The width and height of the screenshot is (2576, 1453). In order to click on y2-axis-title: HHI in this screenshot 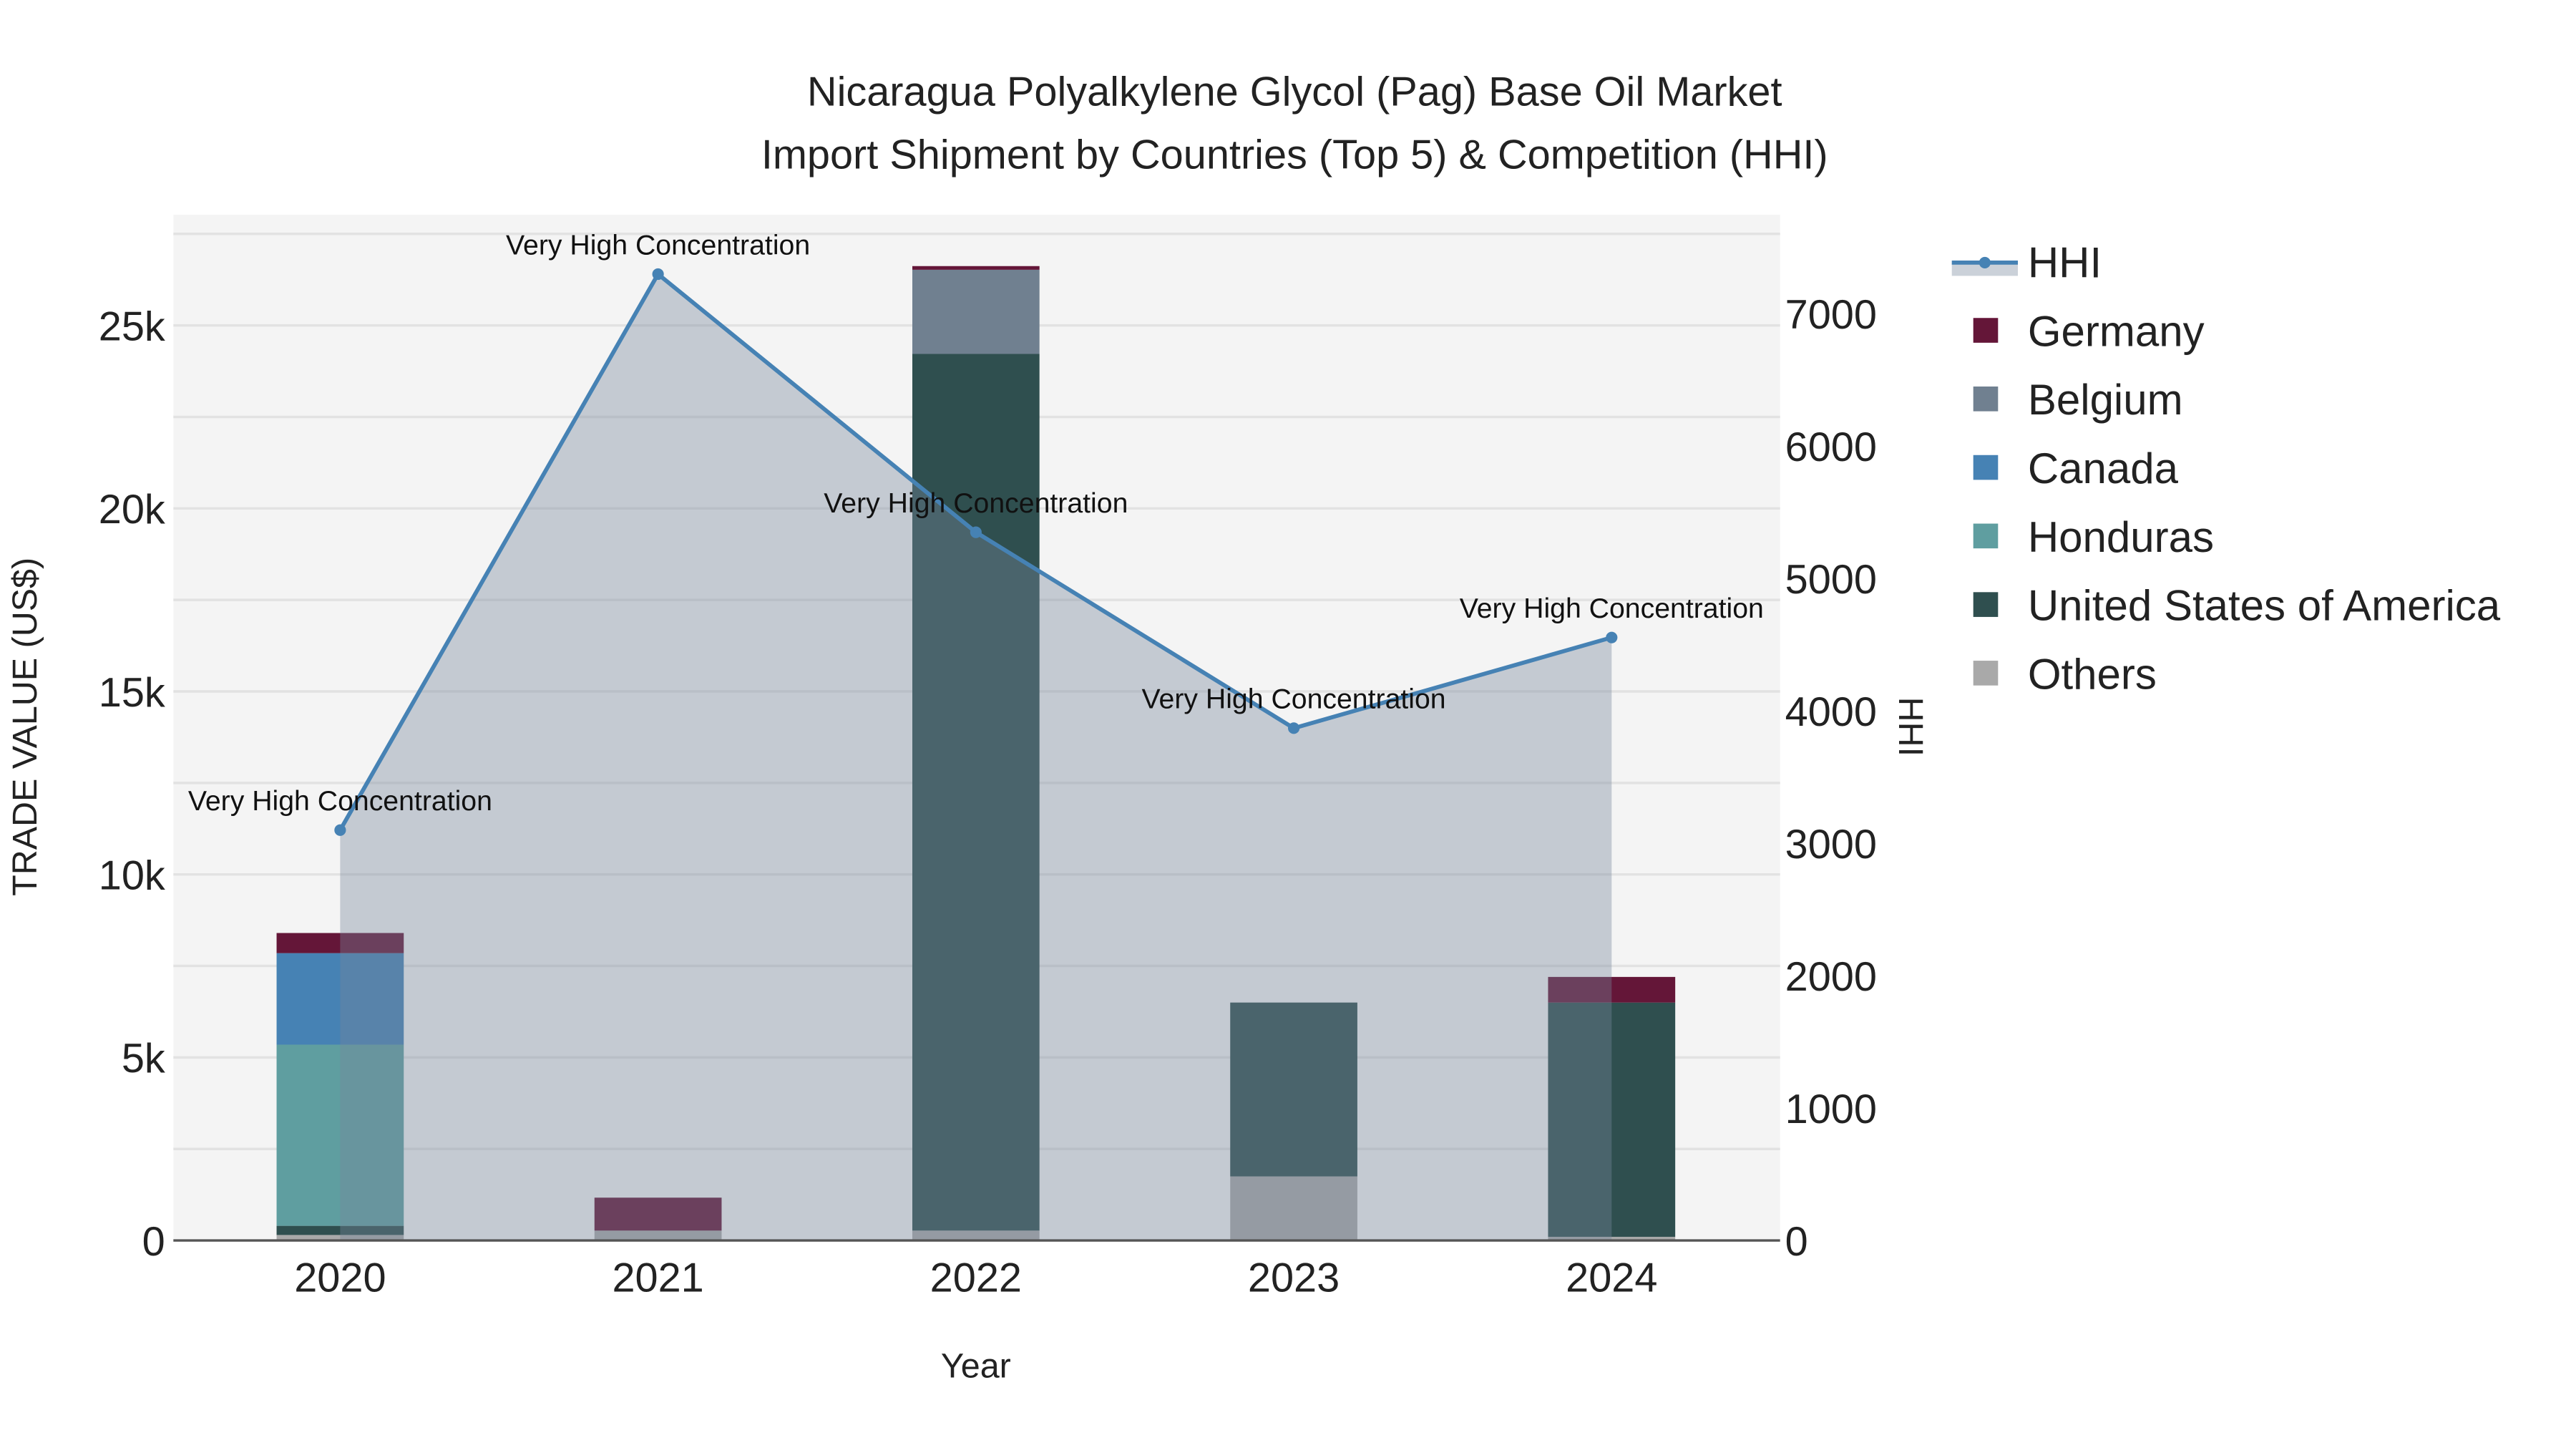, I will do `click(1910, 727)`.